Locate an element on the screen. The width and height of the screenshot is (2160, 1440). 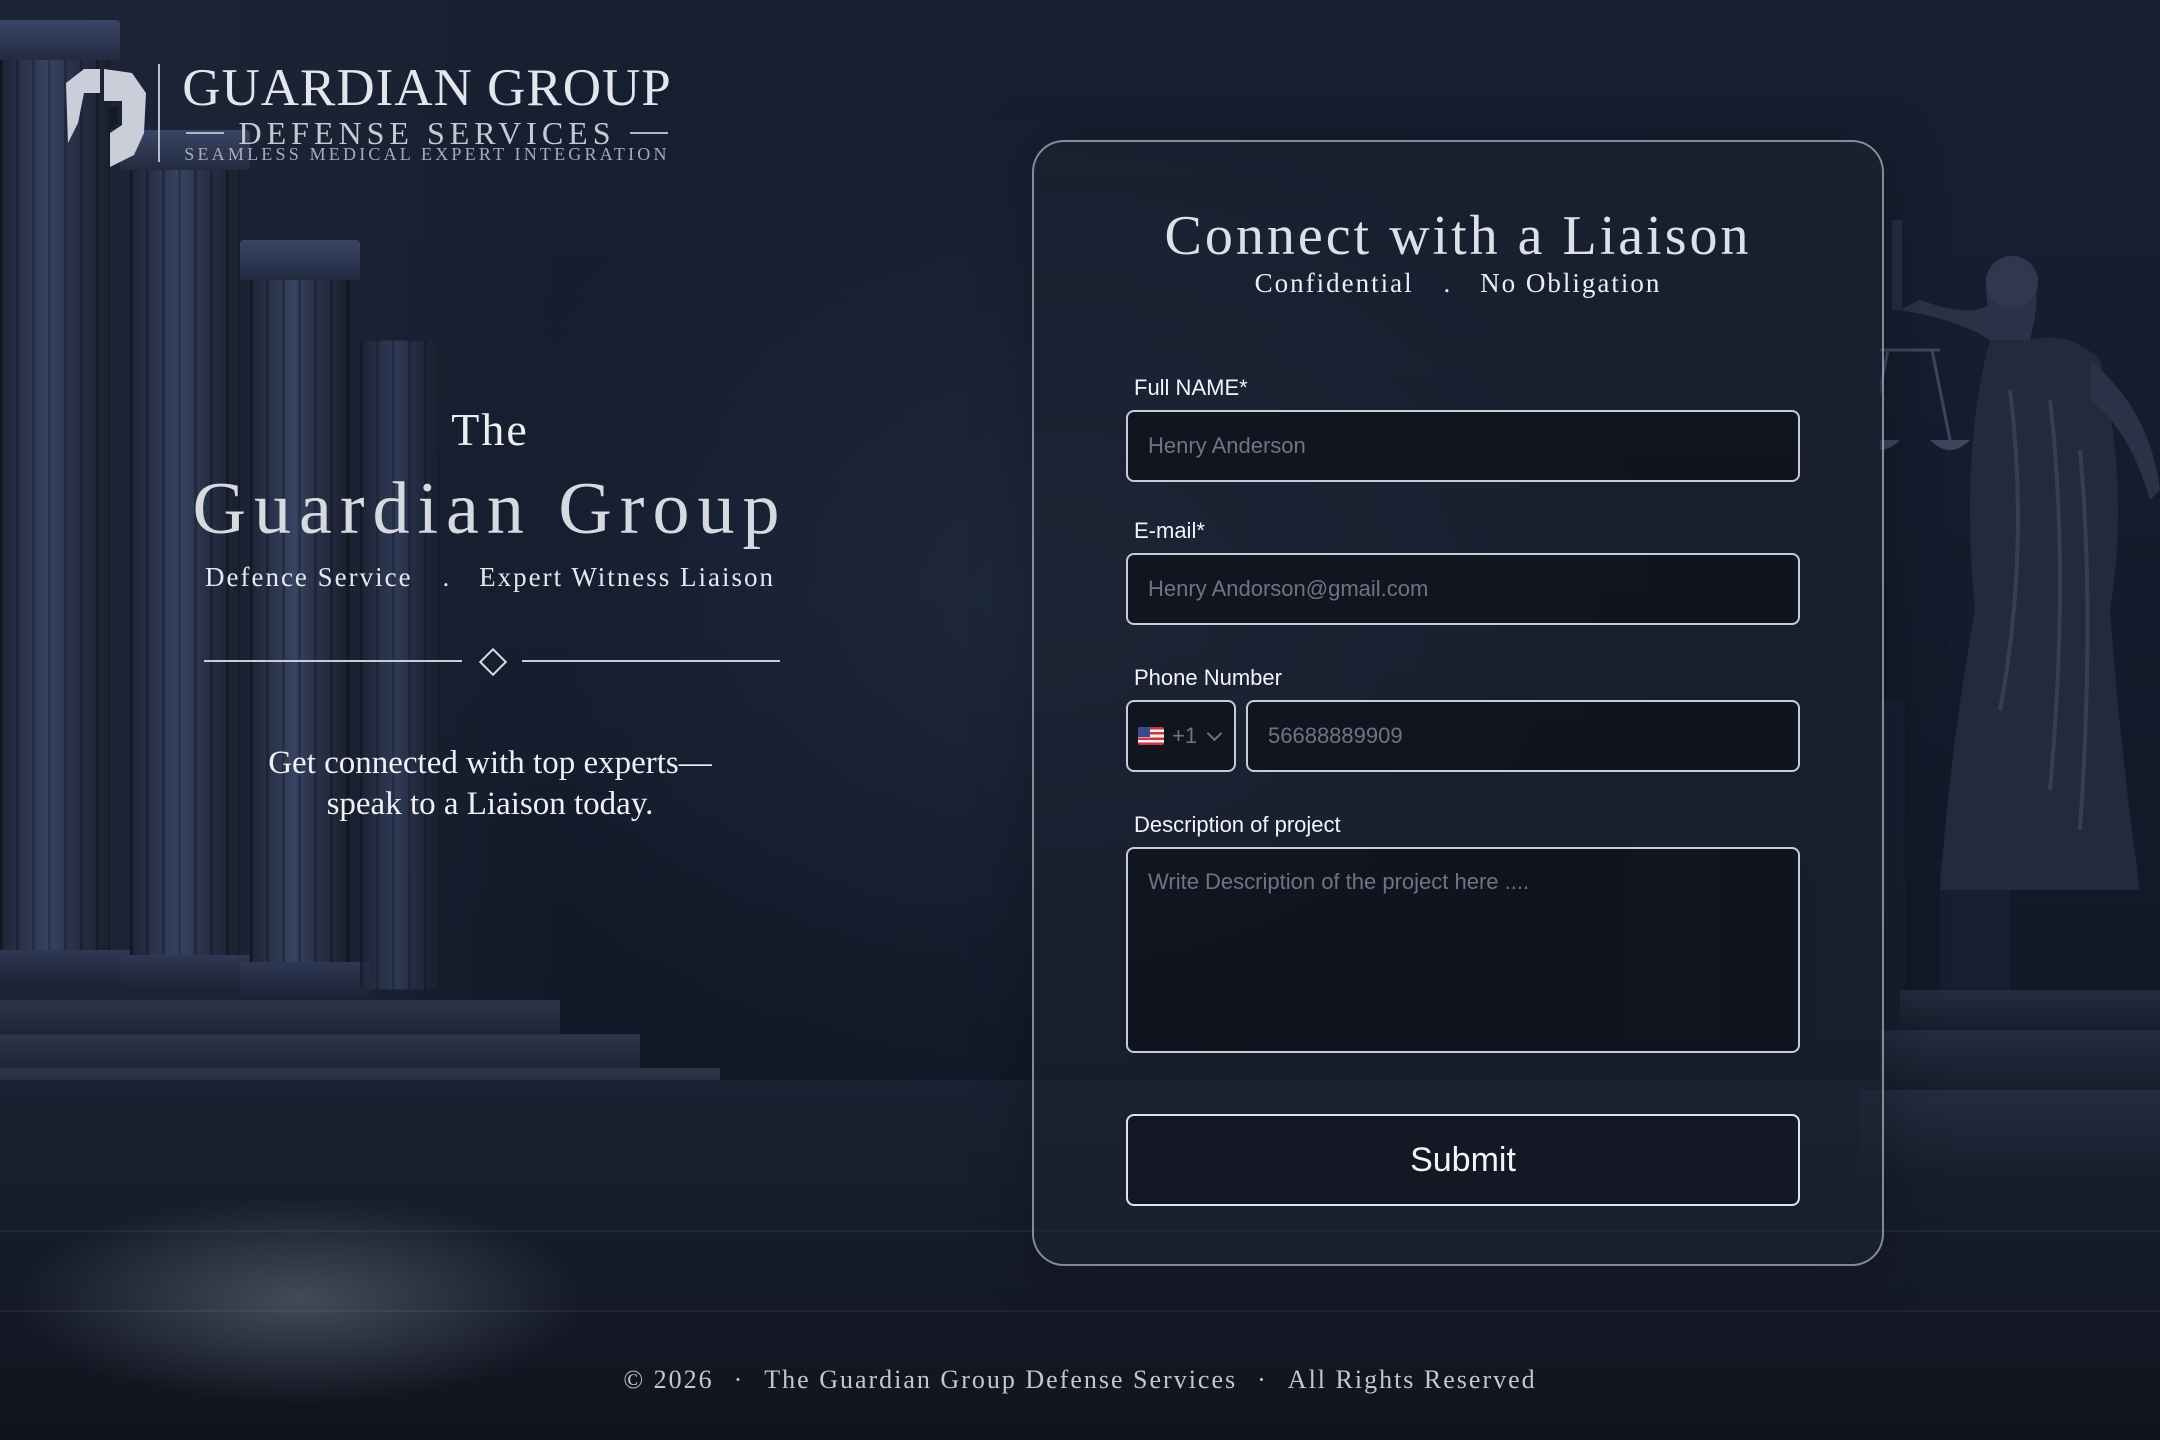
footer-company: The Guardian Group Defense Services is located at coordinates (1001, 1379).